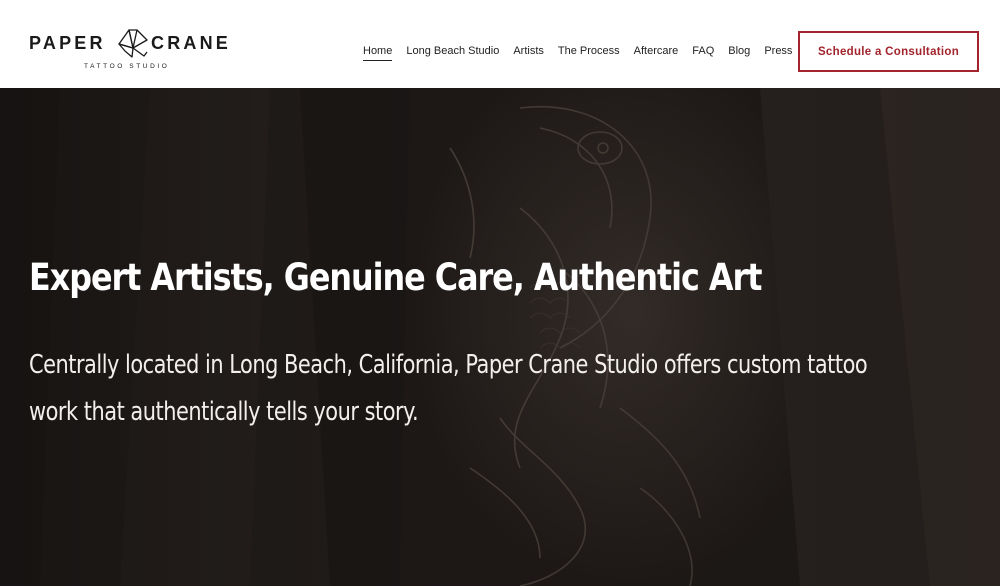 The height and width of the screenshot is (586, 1000). I want to click on nav-artists: Artists, so click(528, 52).